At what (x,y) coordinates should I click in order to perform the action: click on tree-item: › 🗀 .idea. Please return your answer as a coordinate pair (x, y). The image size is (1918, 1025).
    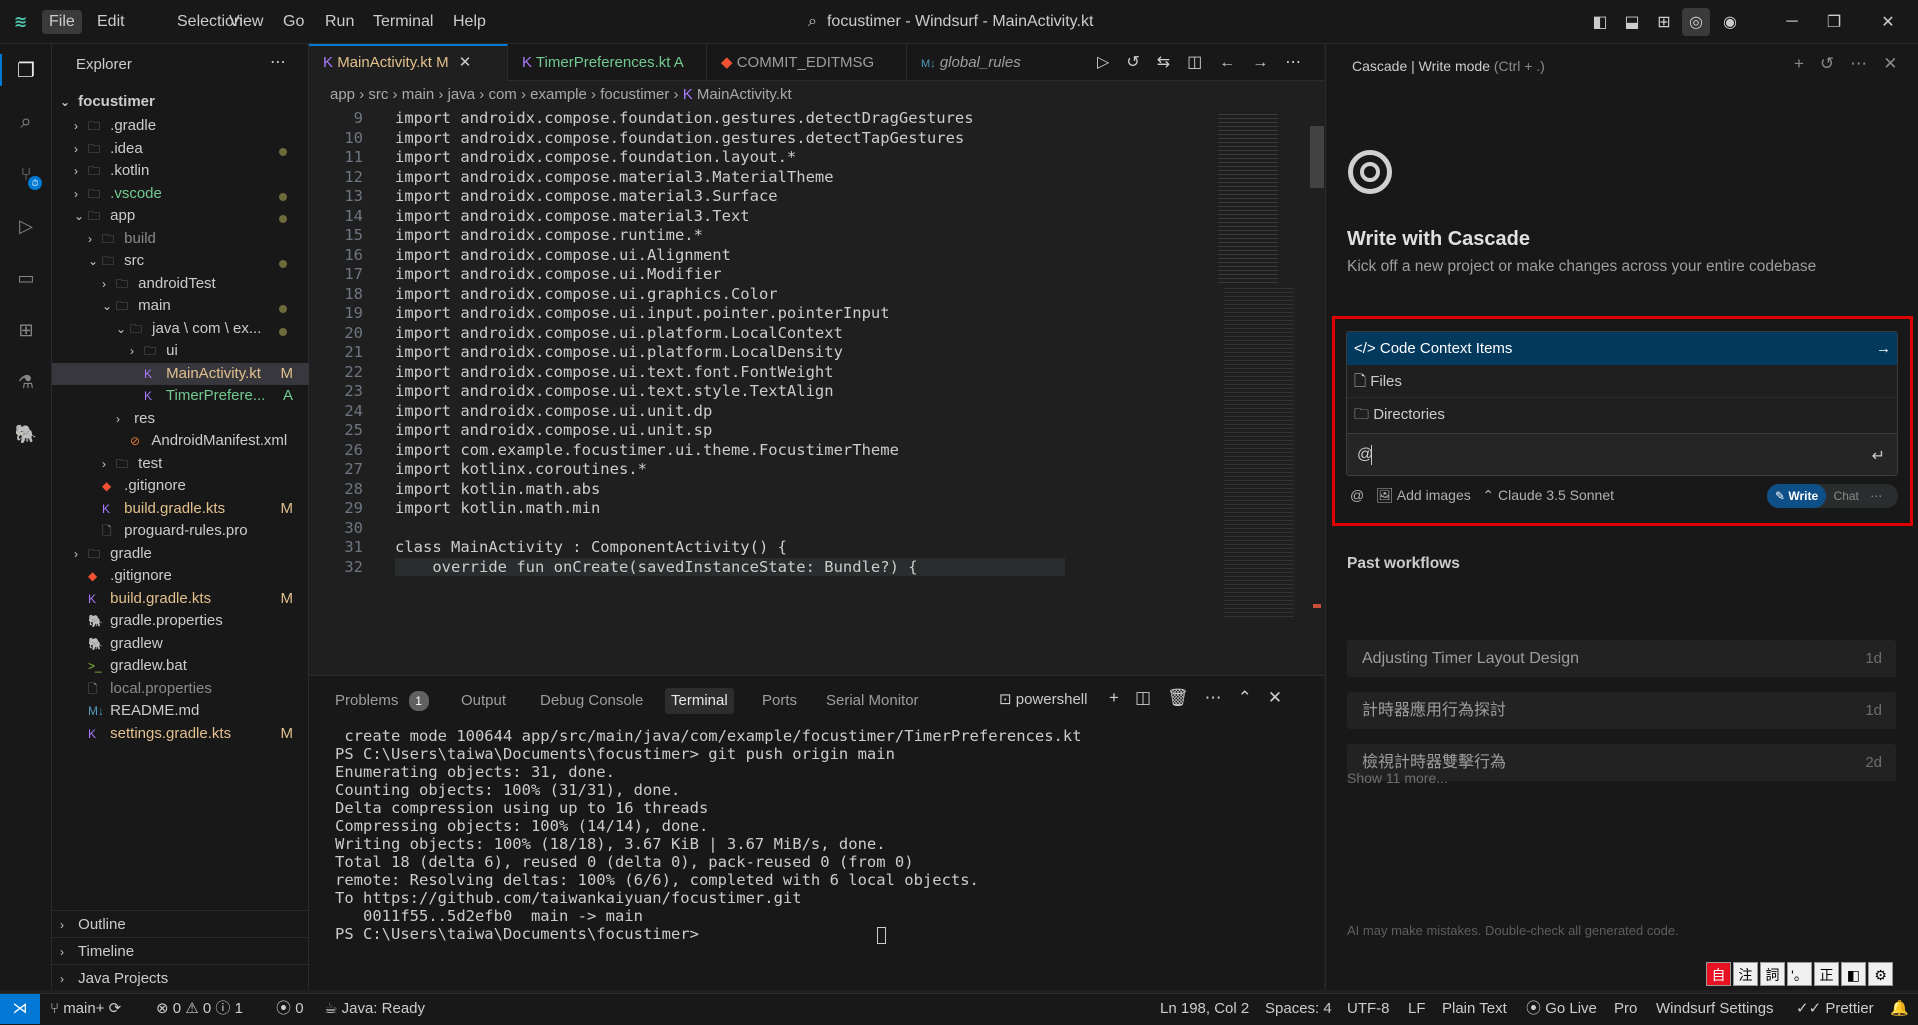
    Looking at the image, I should click on (180, 149).